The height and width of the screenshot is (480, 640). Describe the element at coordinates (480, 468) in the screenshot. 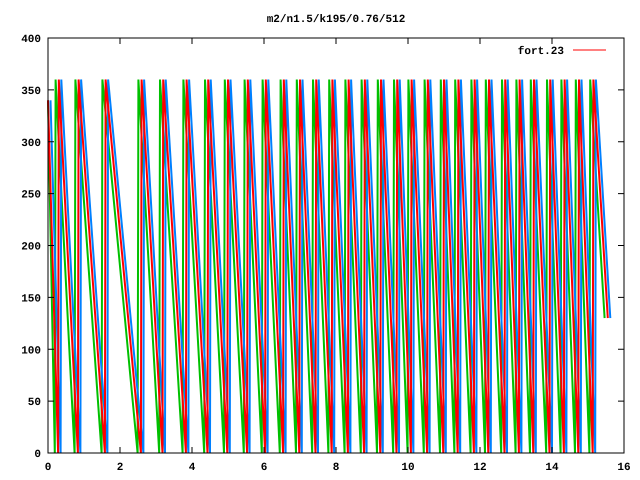

I see `x-tick-label: 12` at that location.